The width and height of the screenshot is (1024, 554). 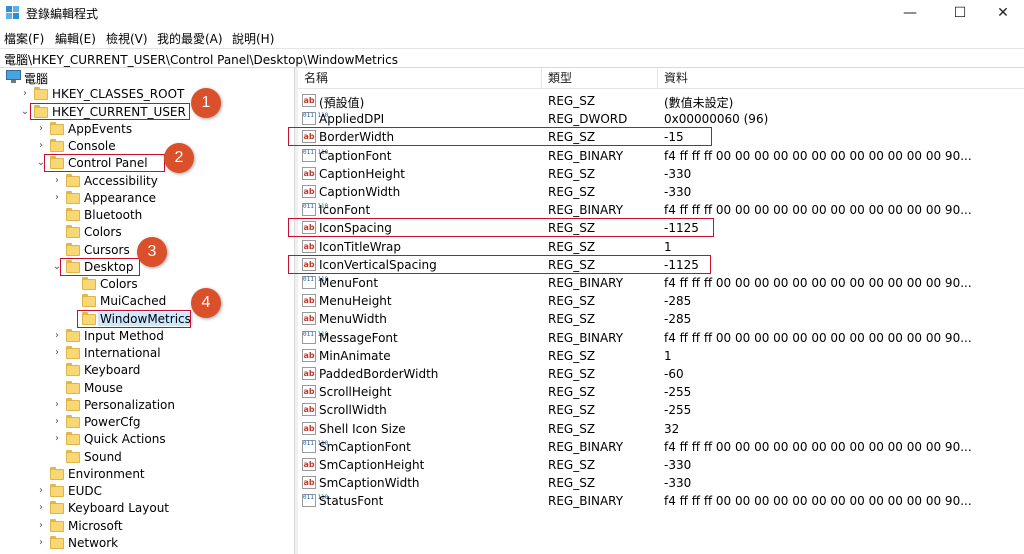 What do you see at coordinates (147, 284) in the screenshot?
I see `tree-item: Colors` at bounding box center [147, 284].